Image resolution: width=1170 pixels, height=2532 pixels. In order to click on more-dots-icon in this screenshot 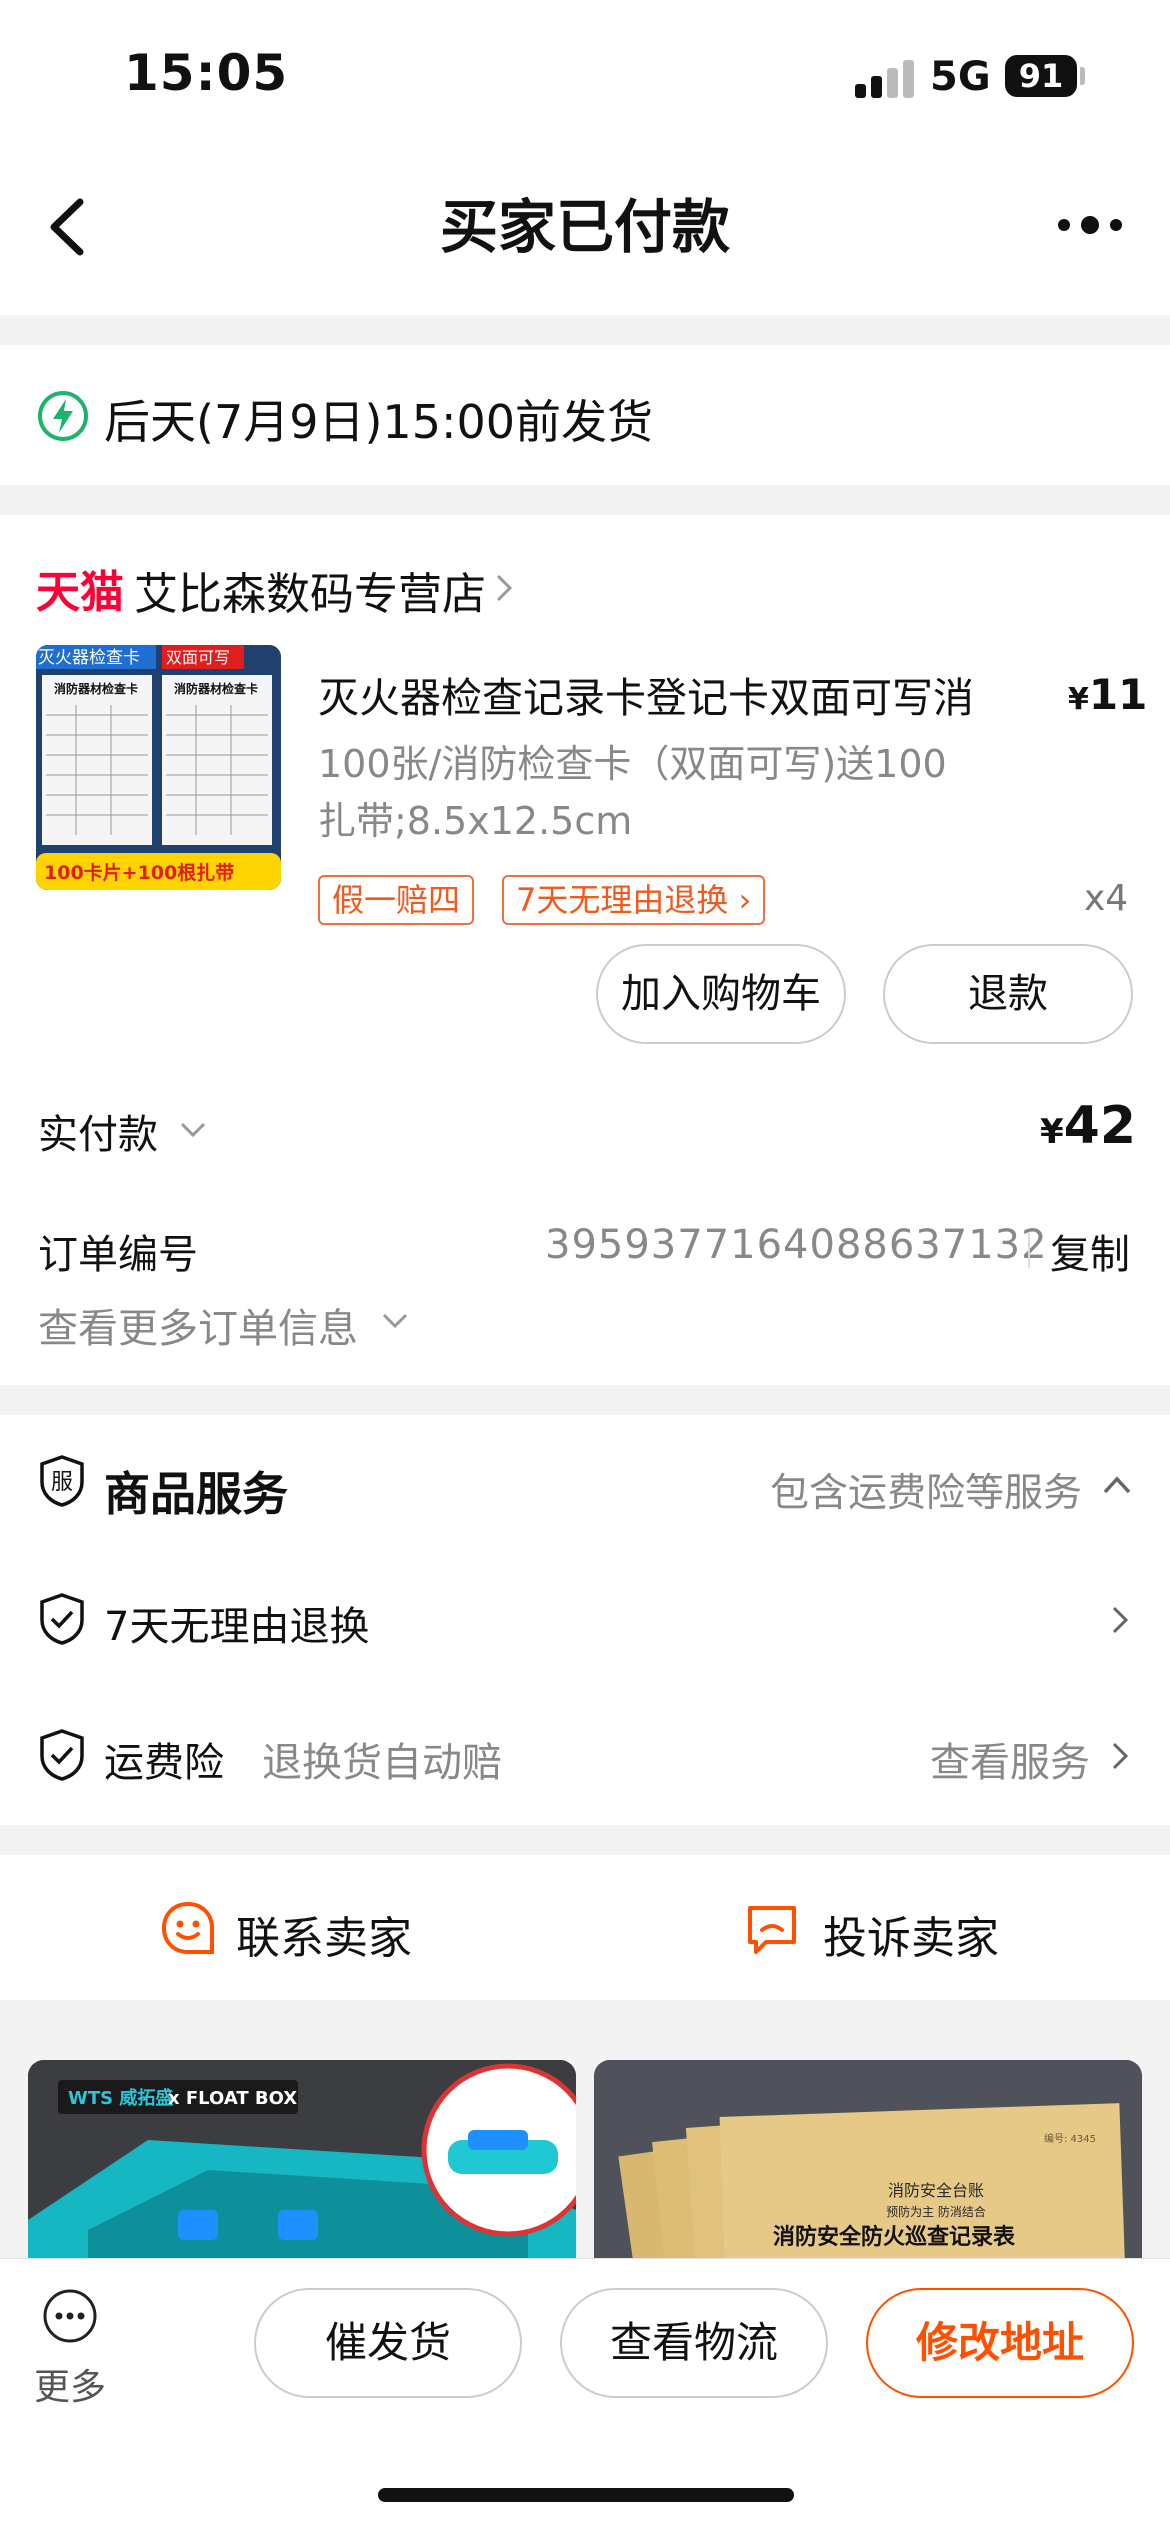, I will do `click(1090, 225)`.